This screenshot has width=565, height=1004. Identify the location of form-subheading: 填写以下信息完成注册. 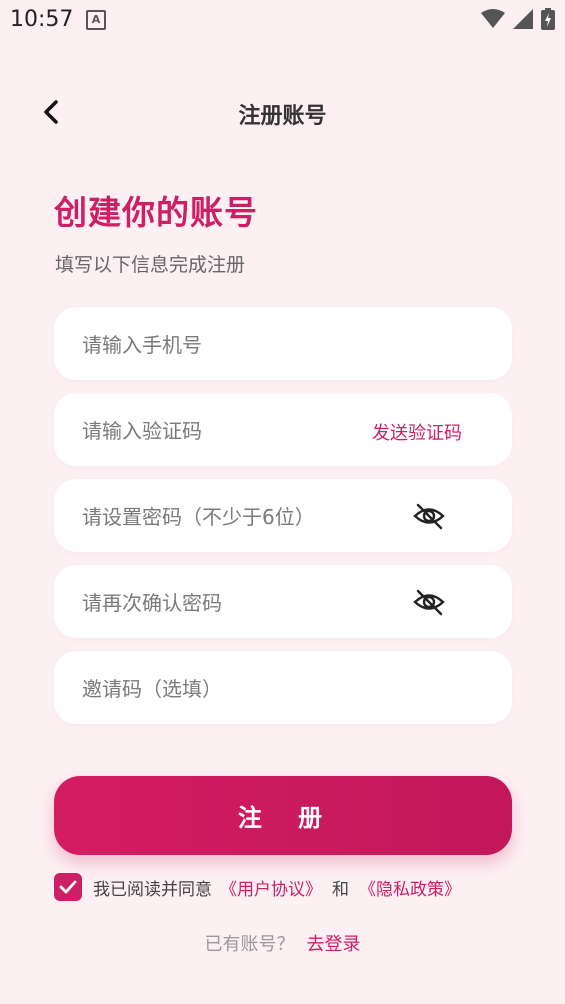
(150, 265).